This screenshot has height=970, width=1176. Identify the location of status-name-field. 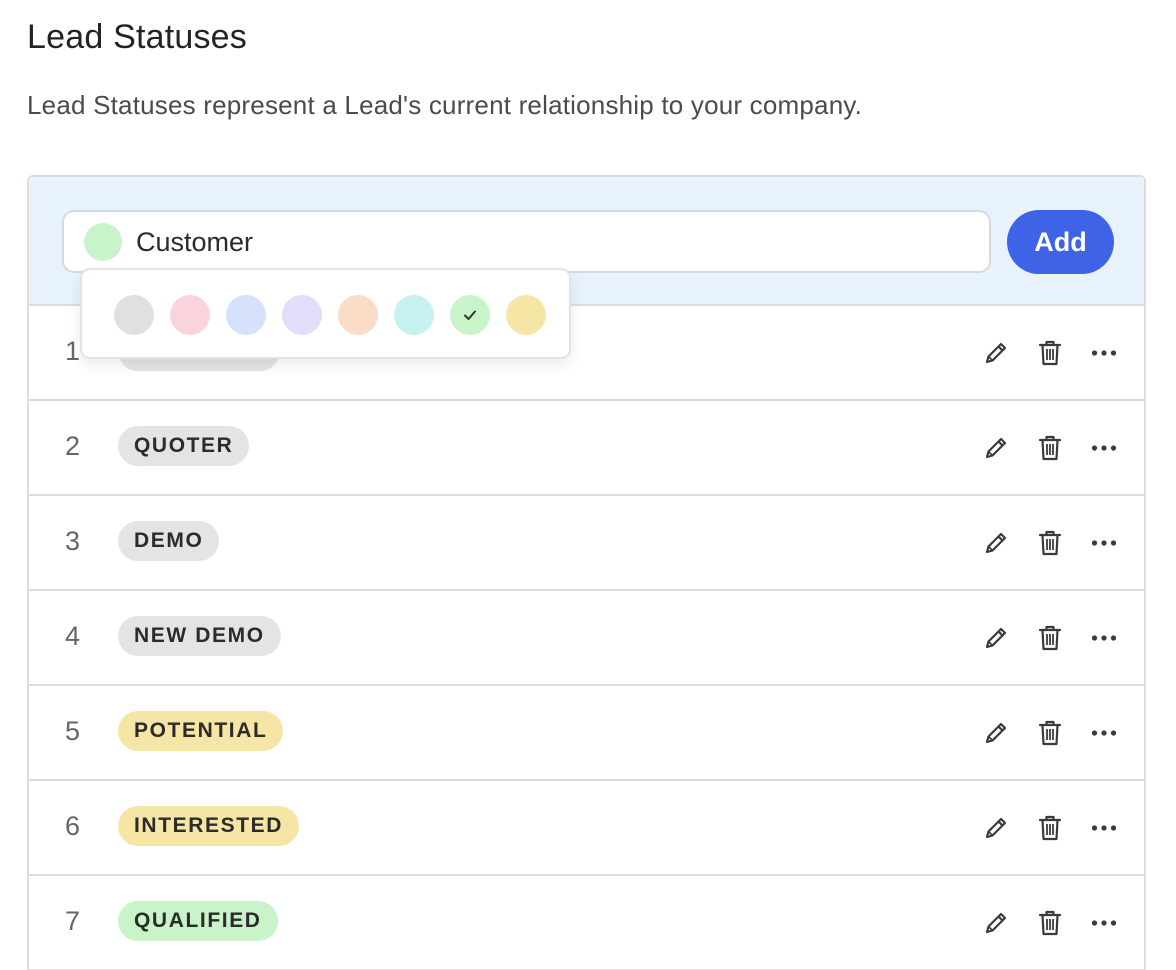
(526, 241).